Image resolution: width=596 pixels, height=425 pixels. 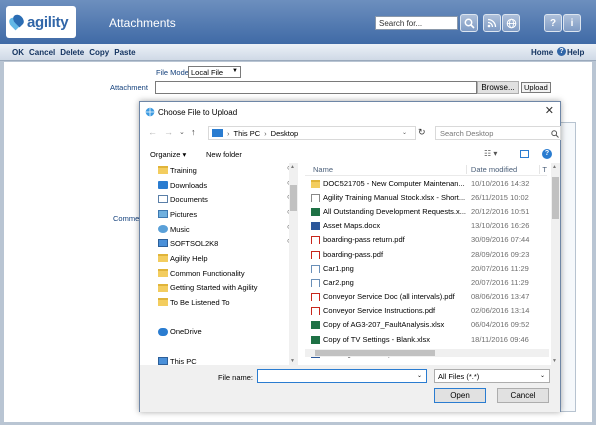 What do you see at coordinates (42, 52) in the screenshot?
I see `cancel-link: Cancel` at bounding box center [42, 52].